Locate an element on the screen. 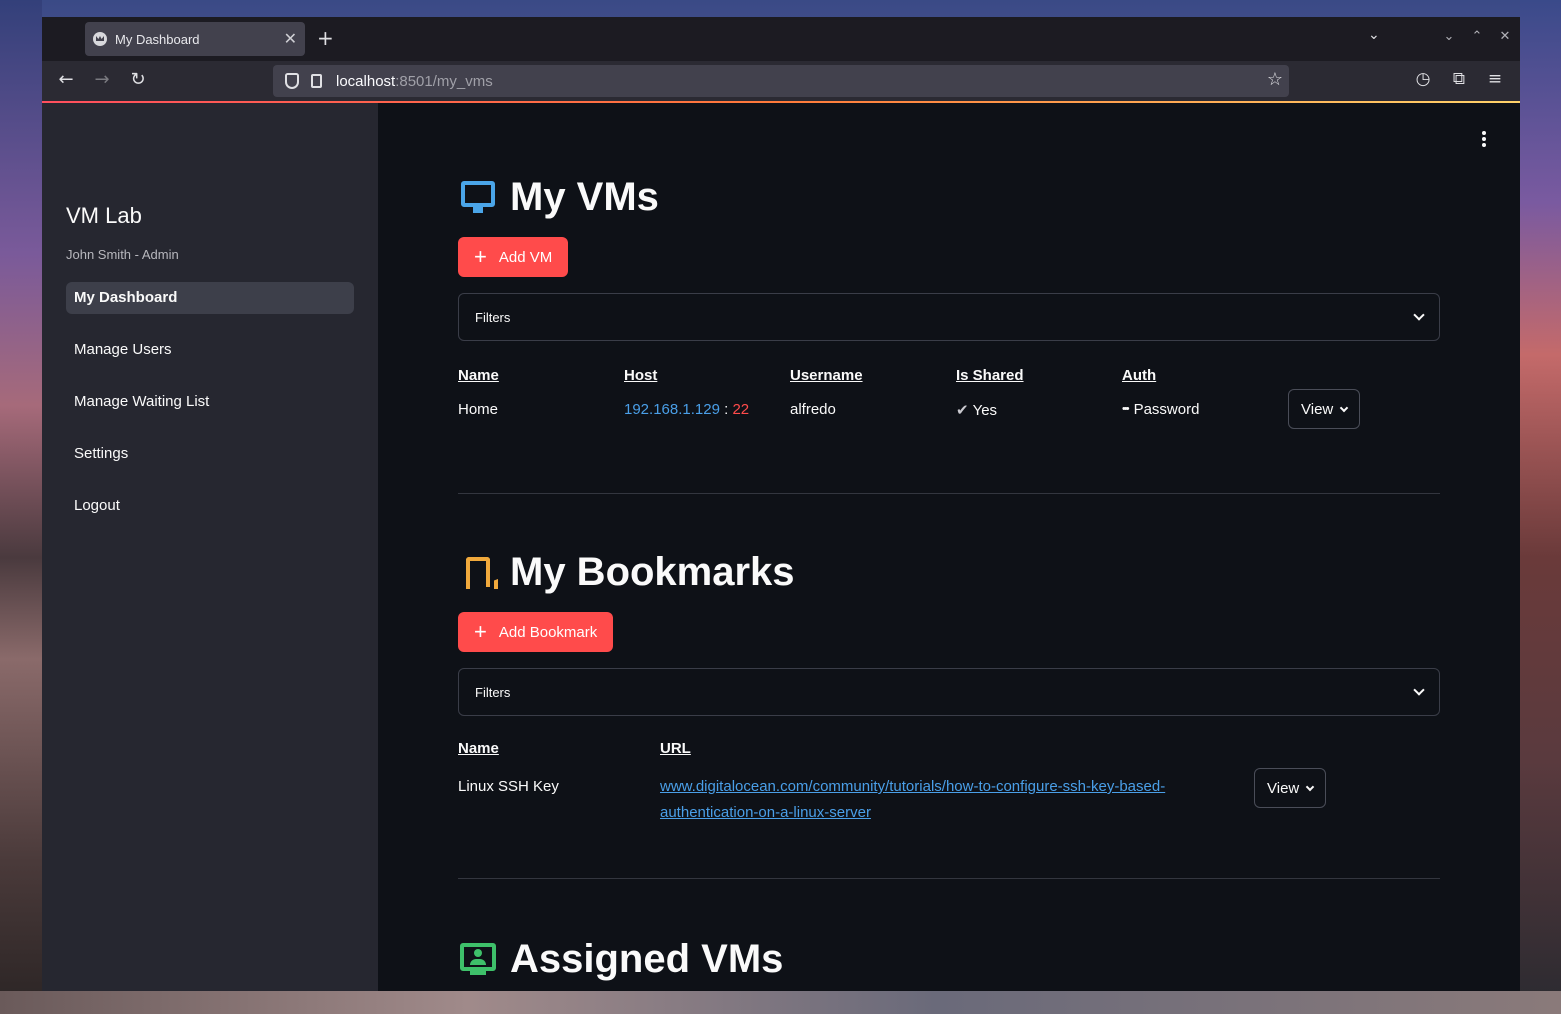 The height and width of the screenshot is (1014, 1561). vm-table-header: Name Host Username Is Shared Auth is located at coordinates (949, 375).